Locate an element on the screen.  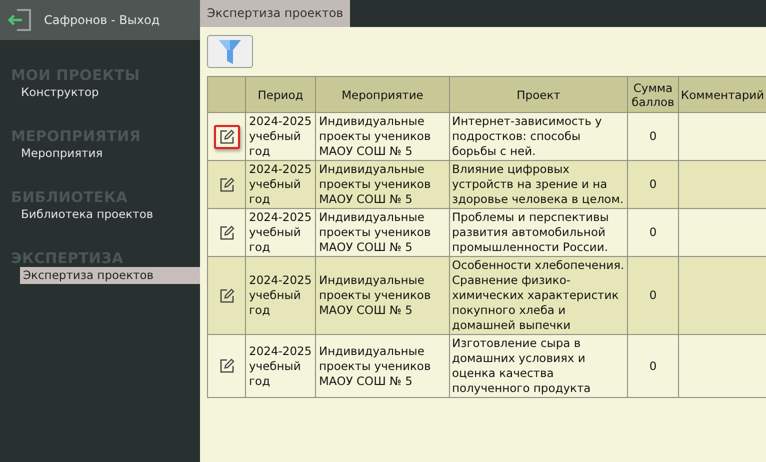
column-header: Комментарий is located at coordinates (722, 94).